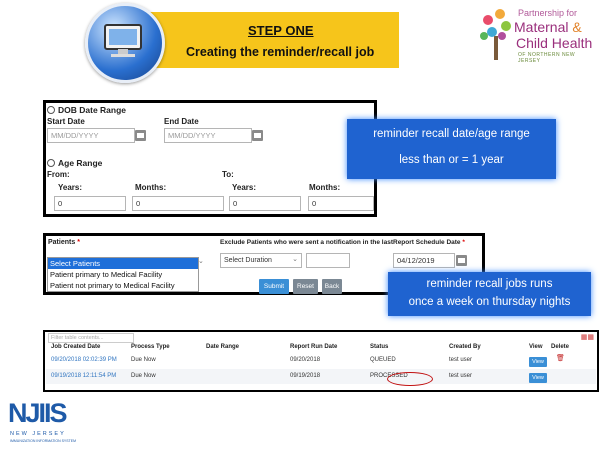  What do you see at coordinates (75, 347) in the screenshot?
I see `col-job-created: Job Created Date` at bounding box center [75, 347].